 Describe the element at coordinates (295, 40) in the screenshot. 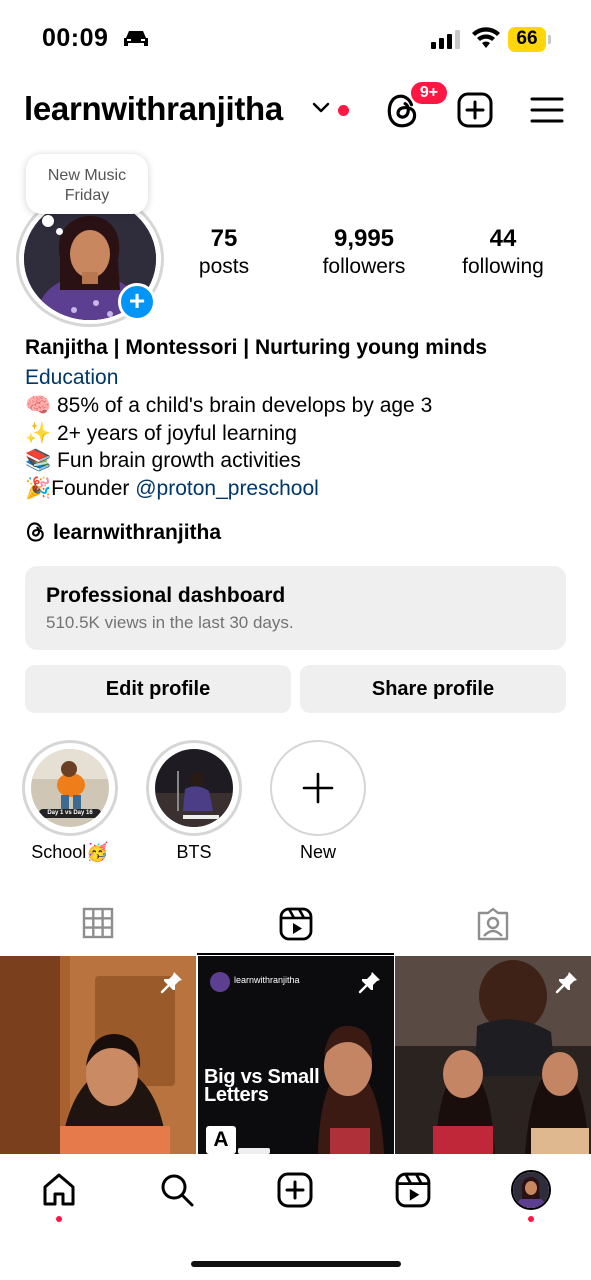

I see `status-bar: 00:09 66` at that location.